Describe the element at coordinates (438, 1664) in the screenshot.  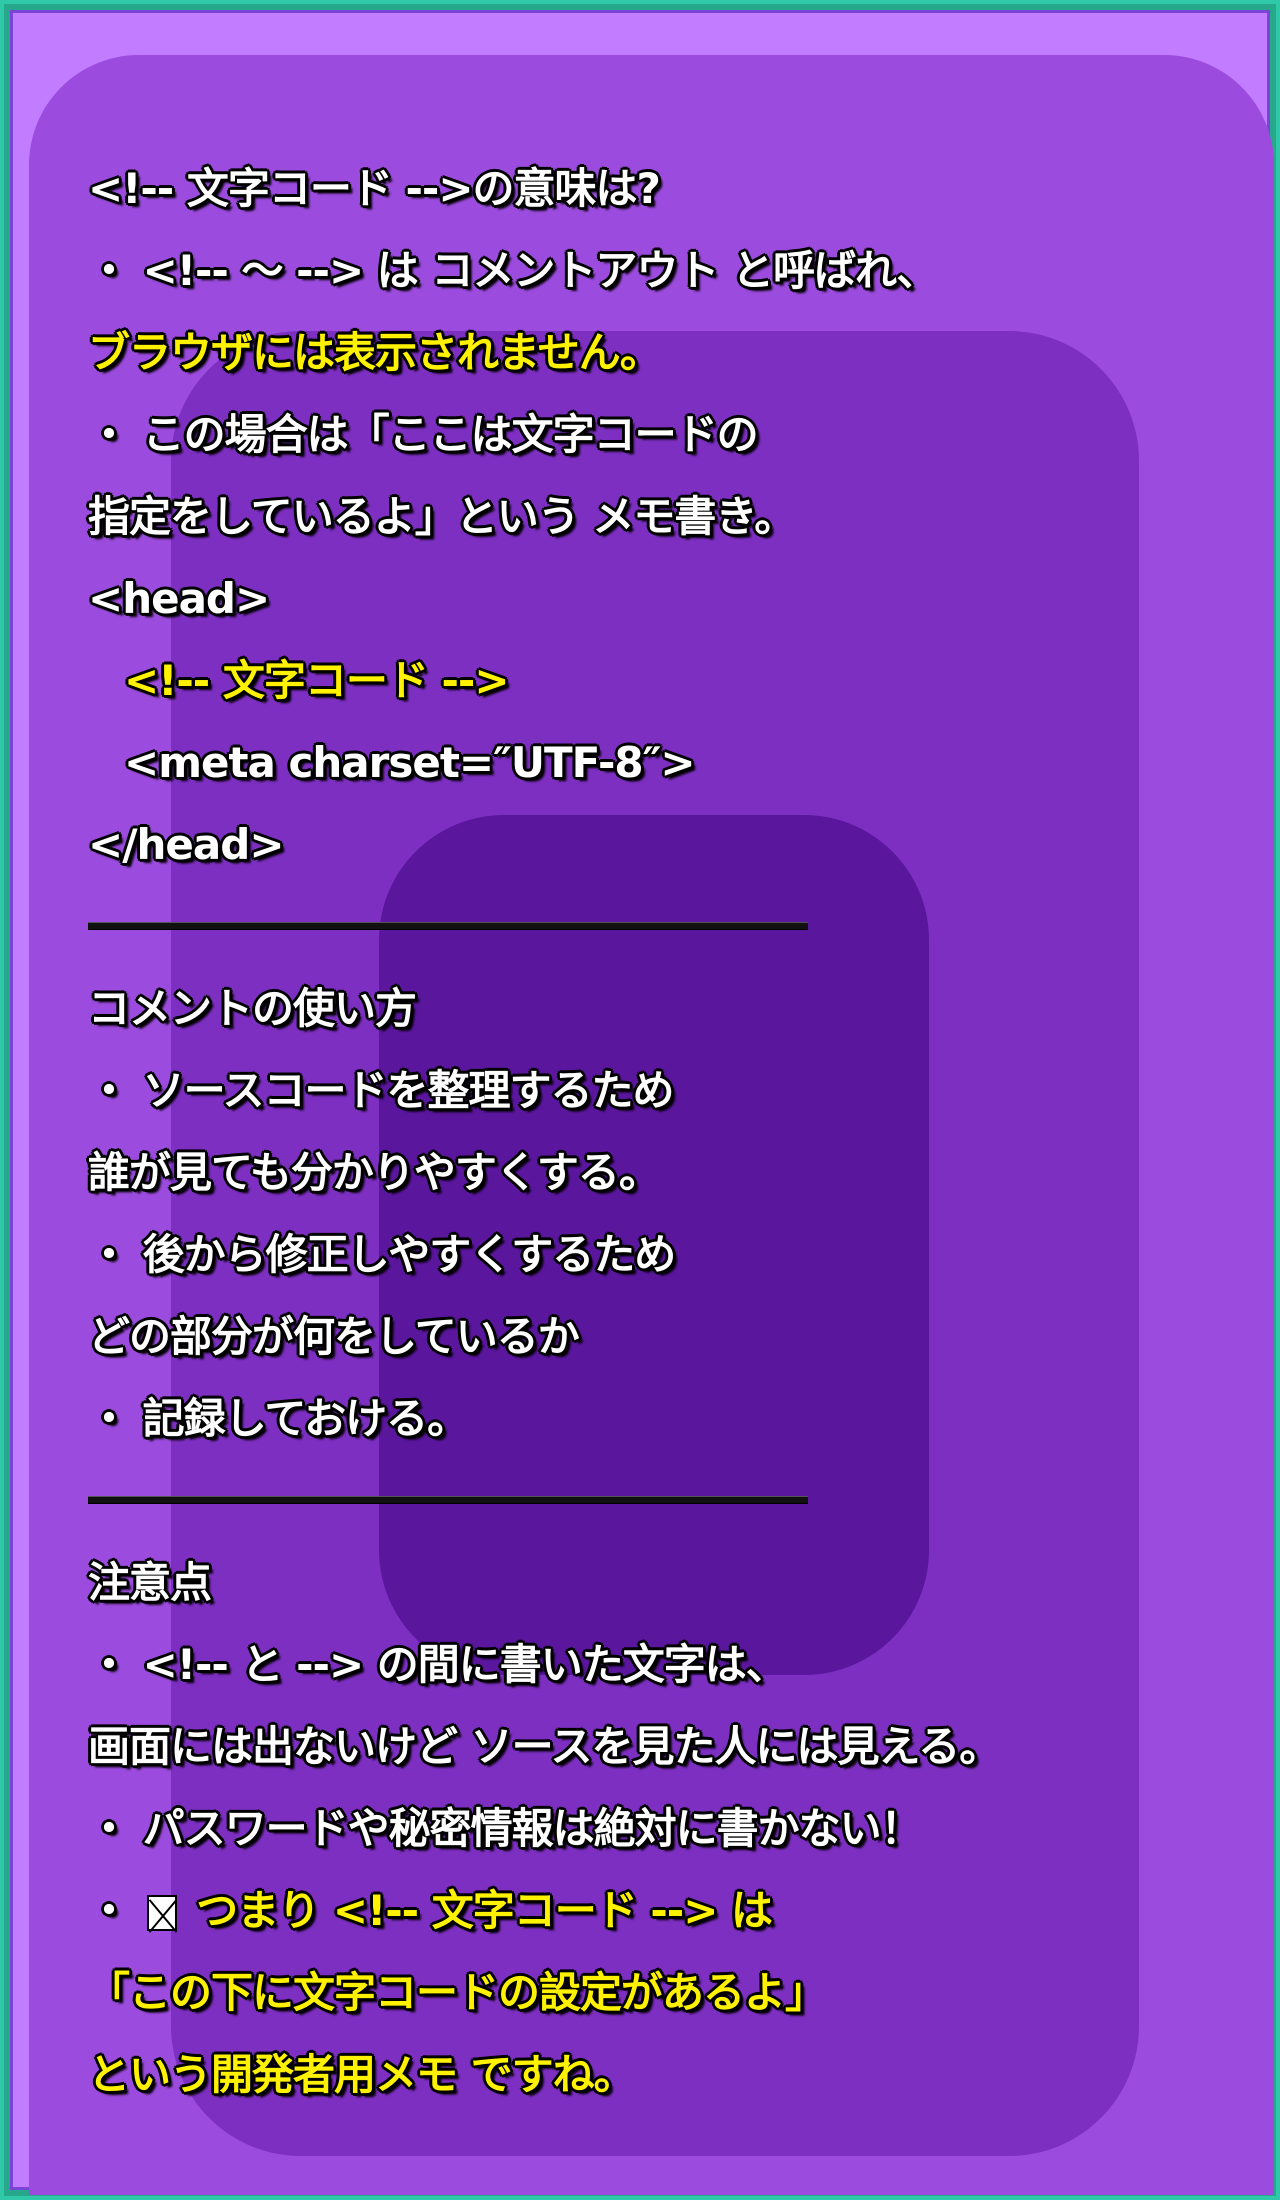
I see `text-line: ・ <!-- と --> の間に書いた文字は、` at that location.